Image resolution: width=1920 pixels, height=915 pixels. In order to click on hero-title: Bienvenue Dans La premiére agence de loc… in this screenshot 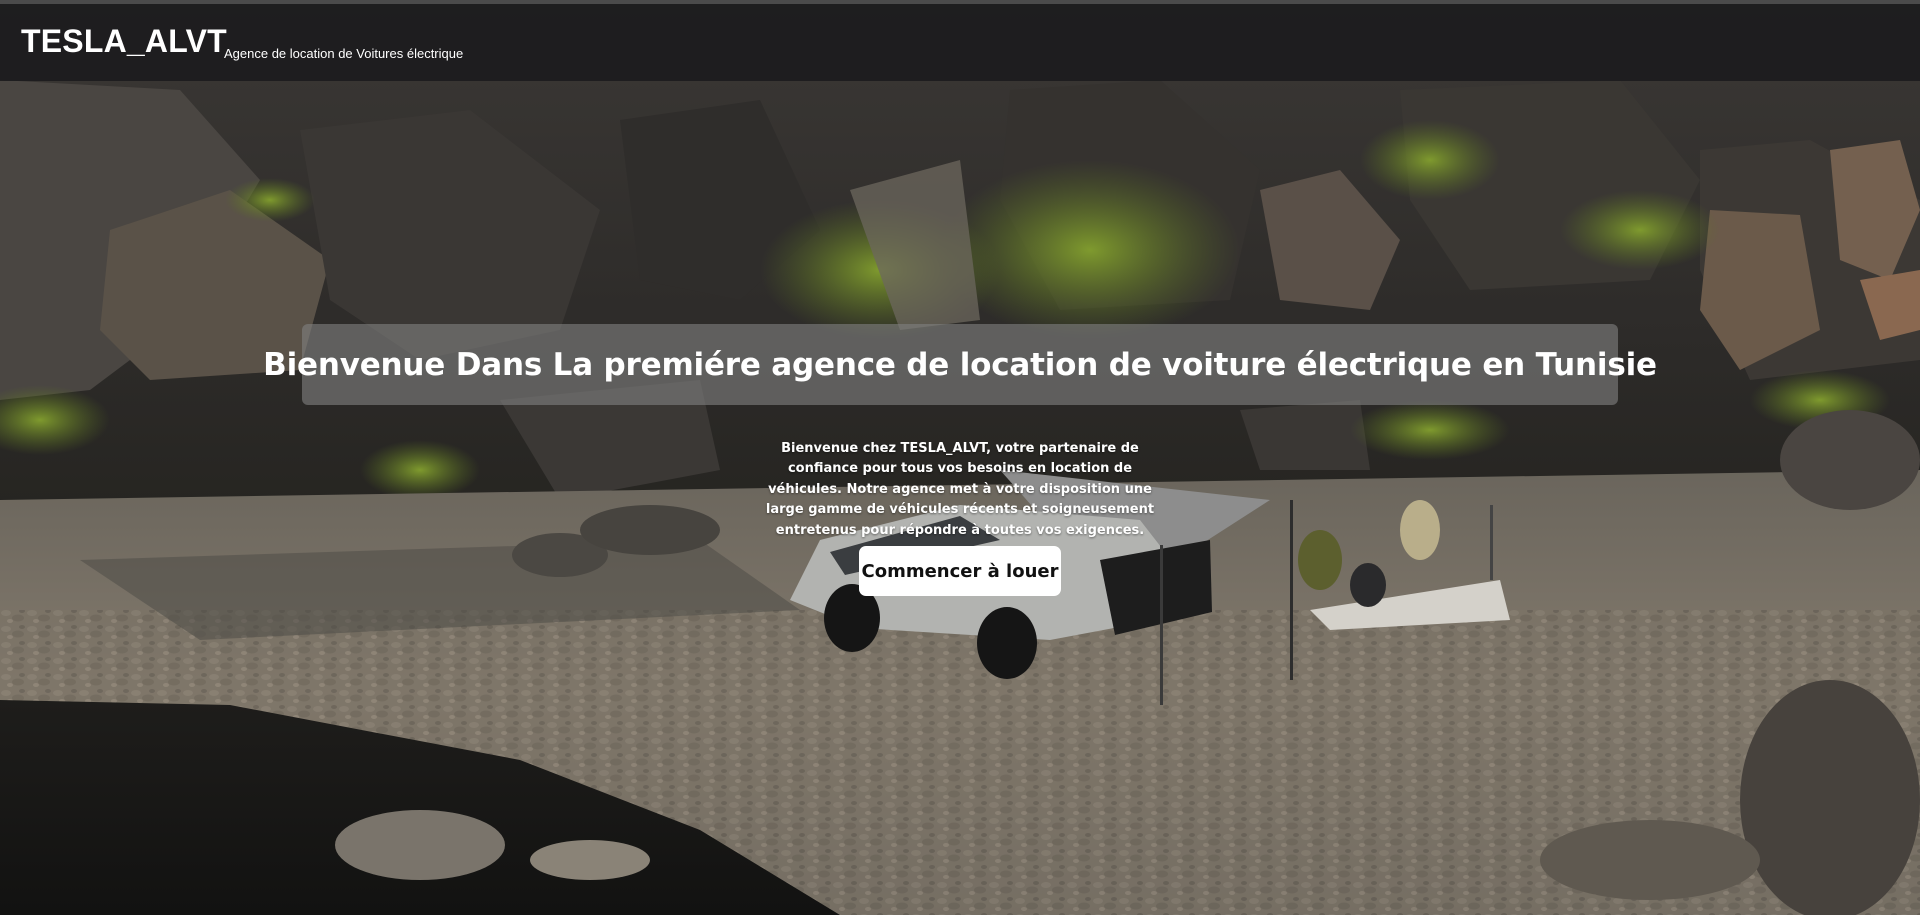, I will do `click(960, 364)`.